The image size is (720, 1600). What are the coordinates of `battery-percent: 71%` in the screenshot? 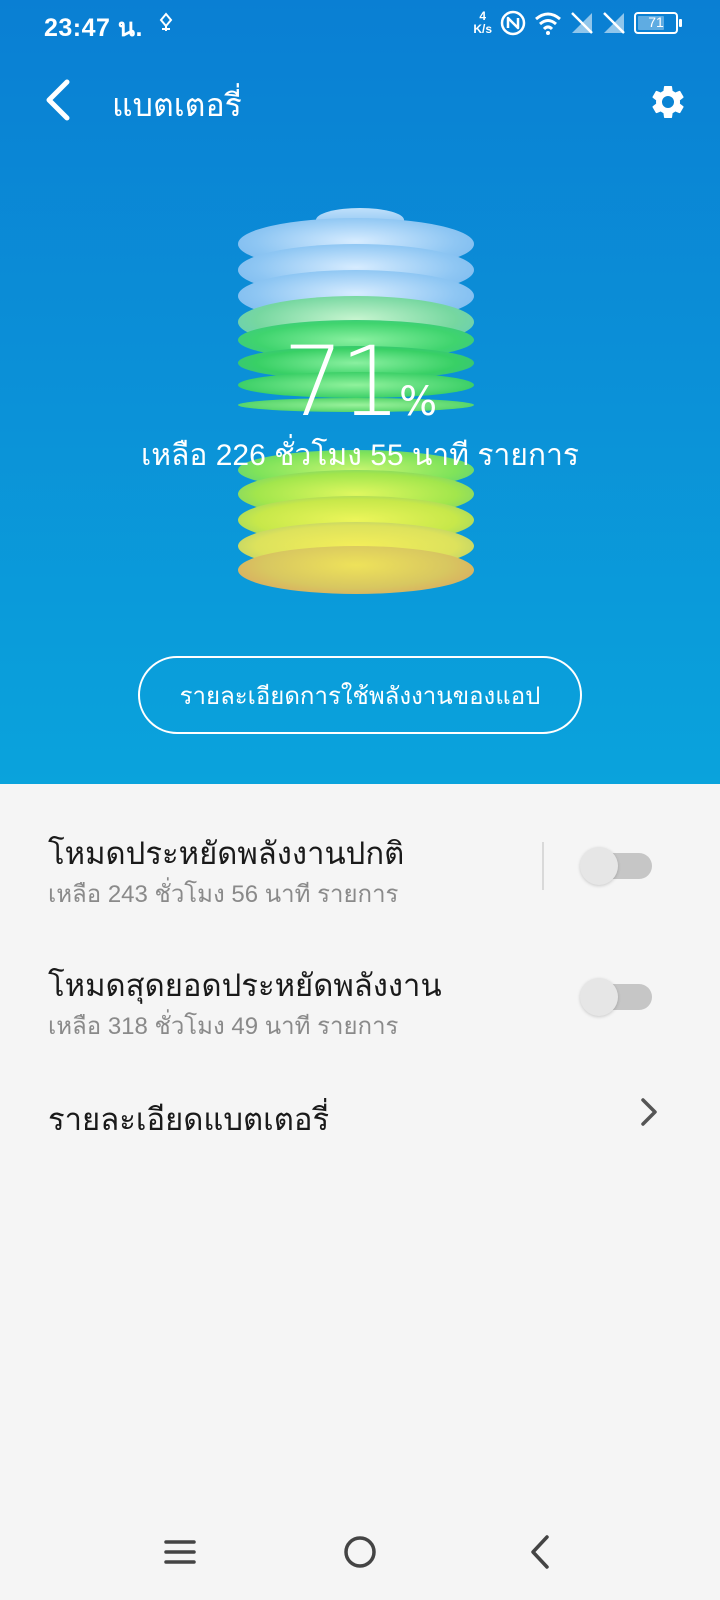 It's located at (360, 382).